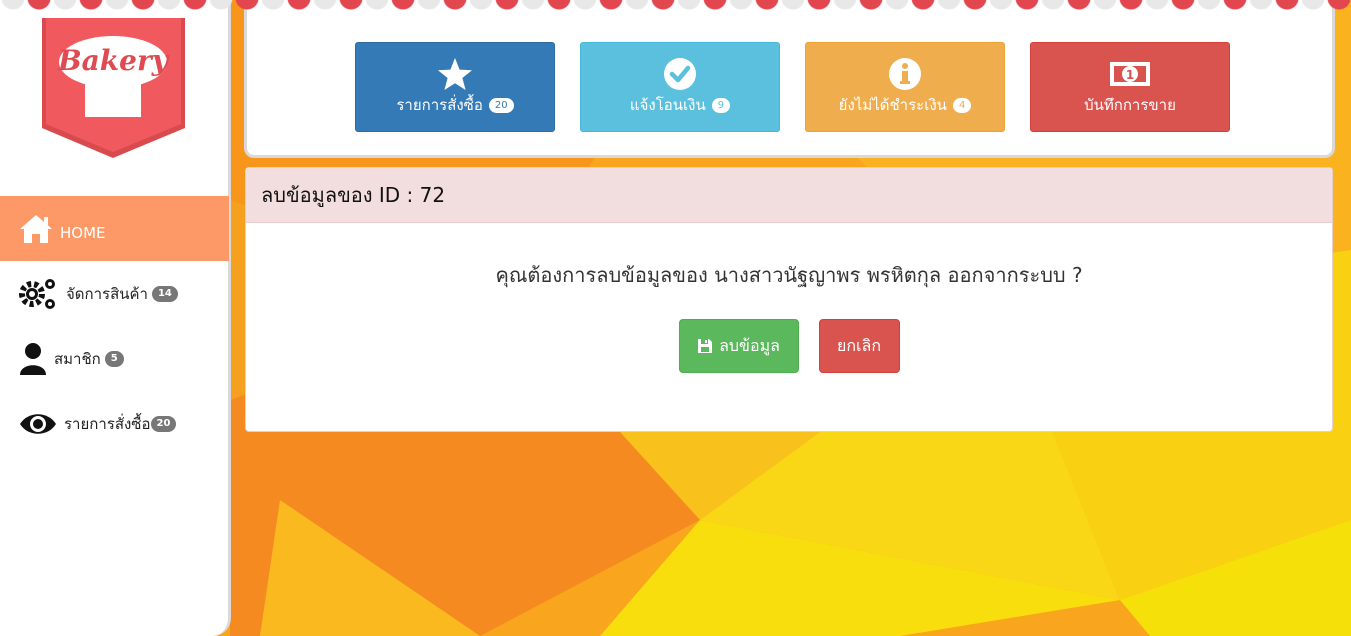  I want to click on check-circle-icon, so click(680, 74).